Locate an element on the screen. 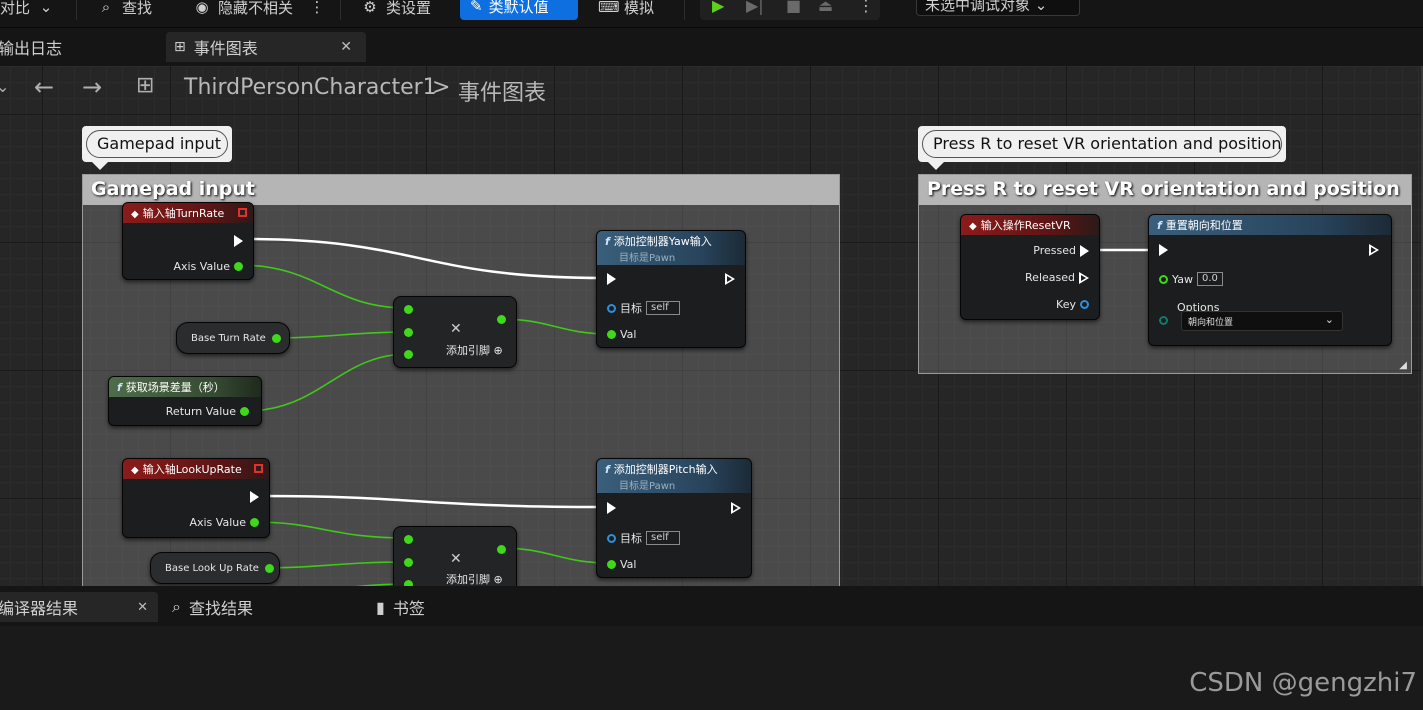 Image resolution: width=1423 pixels, height=710 pixels. node-base-lookup-rate: Base Look Up Rate is located at coordinates (215, 568).